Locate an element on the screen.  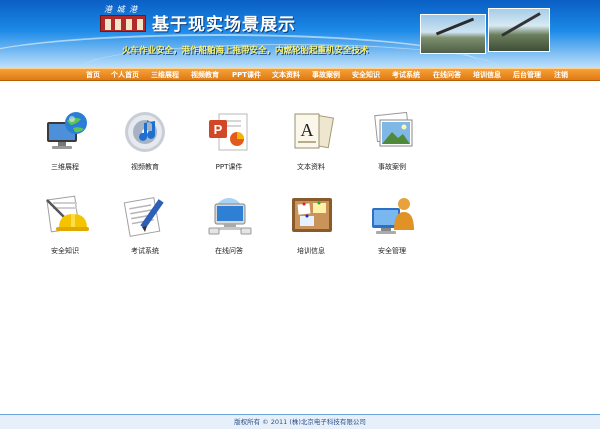
nav-item-3d: 三维展程 is located at coordinates (165, 75).